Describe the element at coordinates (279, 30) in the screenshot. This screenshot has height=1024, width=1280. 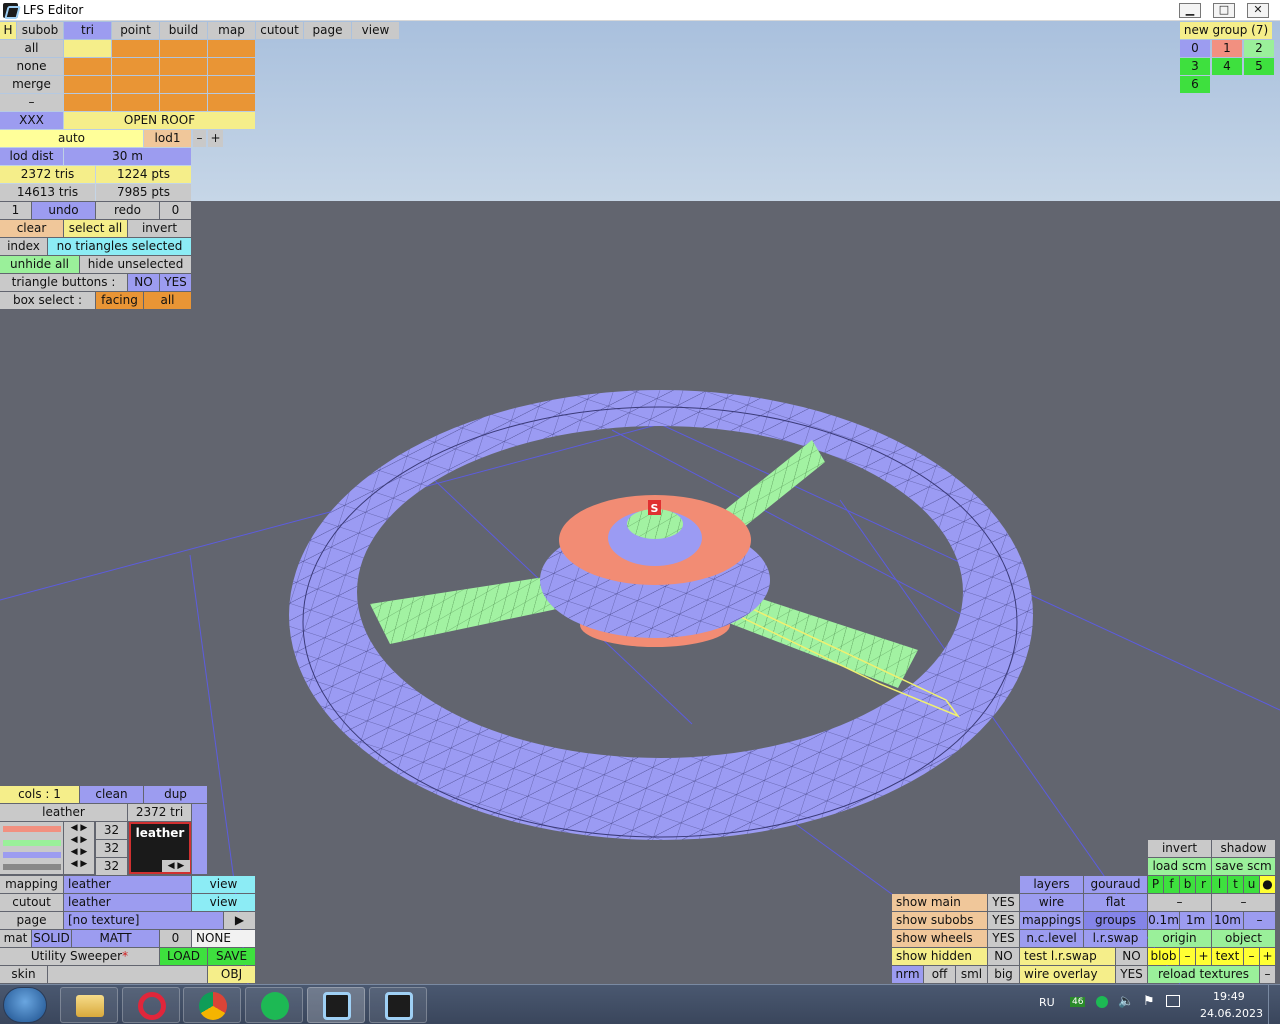
I see `tab-cutout: cutout` at that location.